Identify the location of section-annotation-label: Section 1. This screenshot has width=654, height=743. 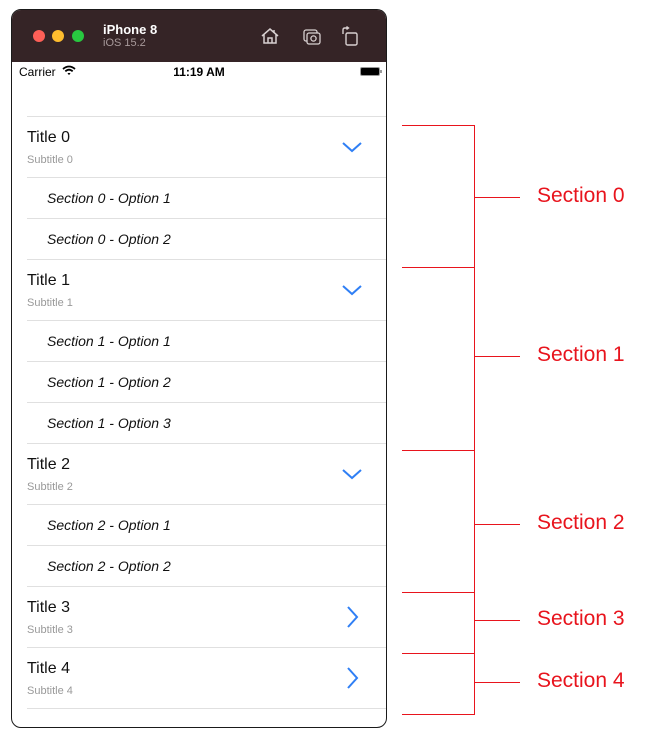
(581, 354).